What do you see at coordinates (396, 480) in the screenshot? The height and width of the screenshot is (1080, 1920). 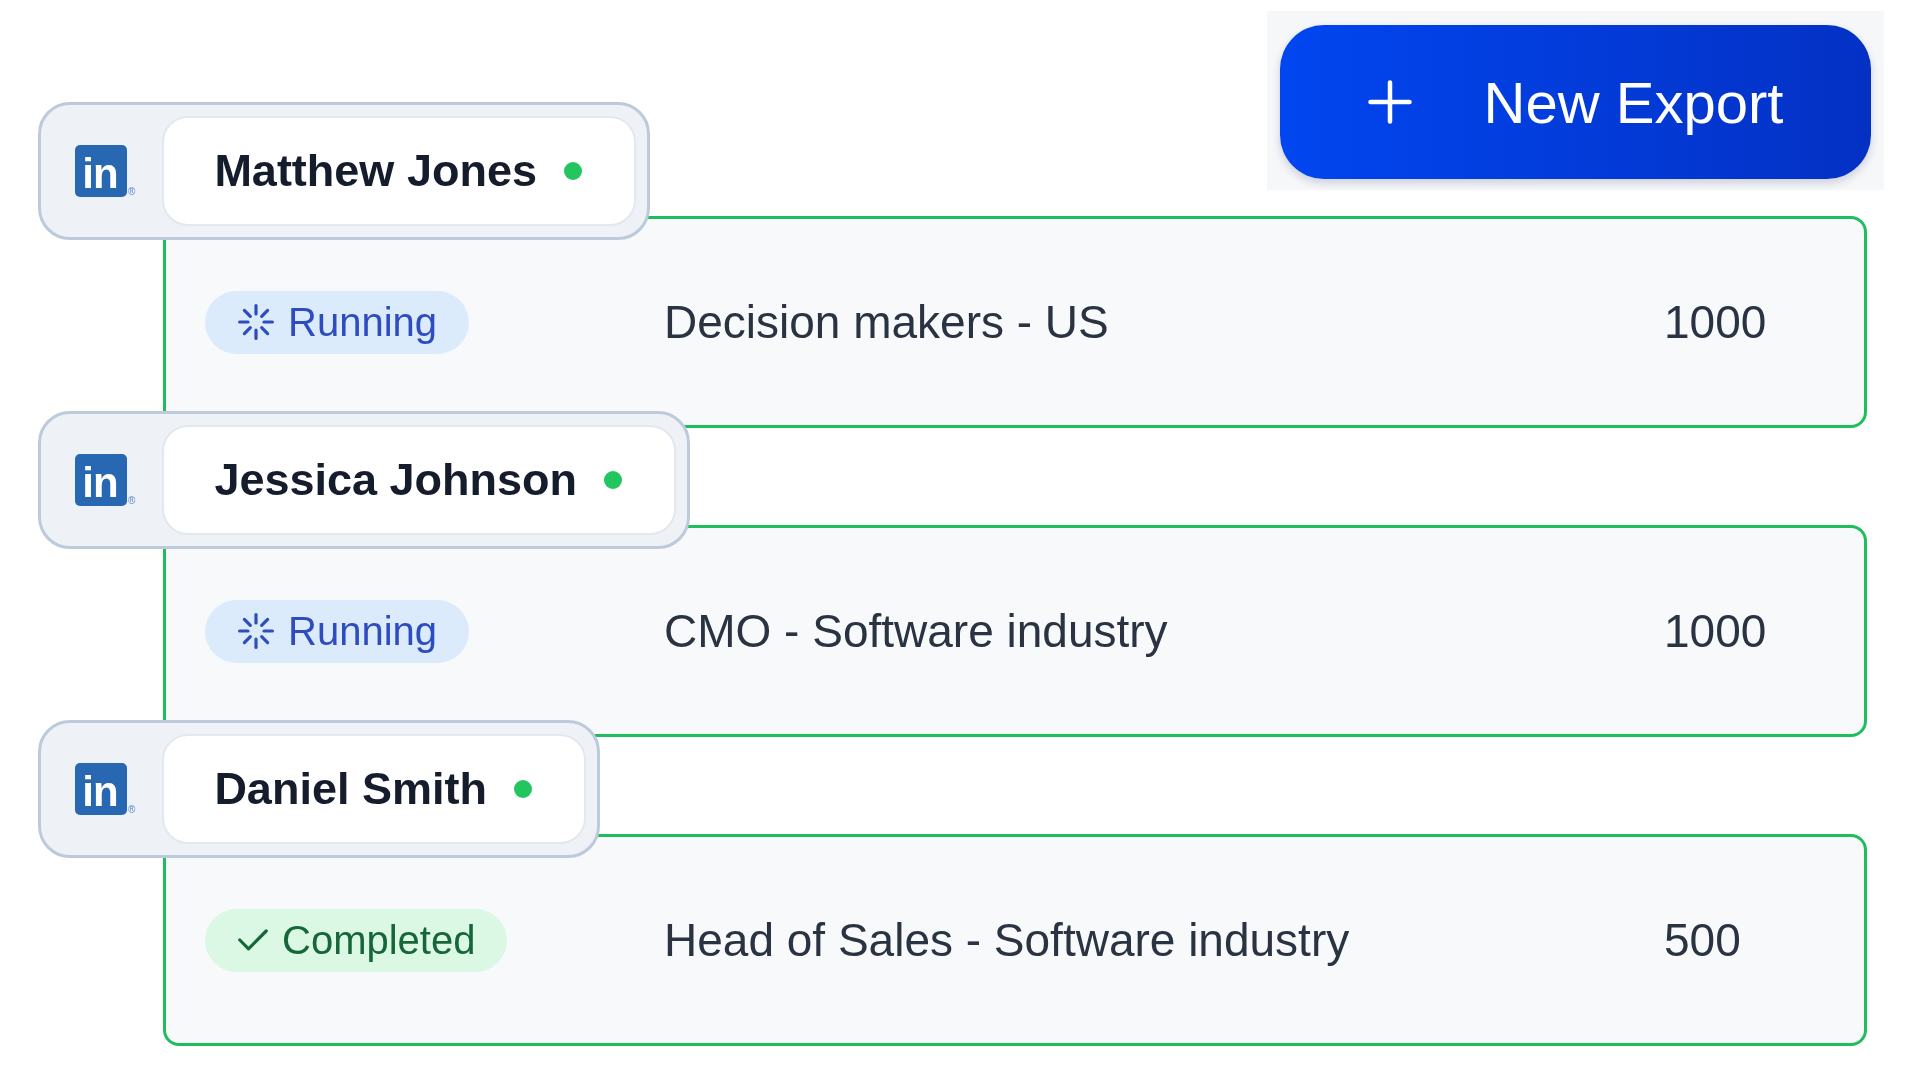 I see `account-name: Jessica Johnson` at bounding box center [396, 480].